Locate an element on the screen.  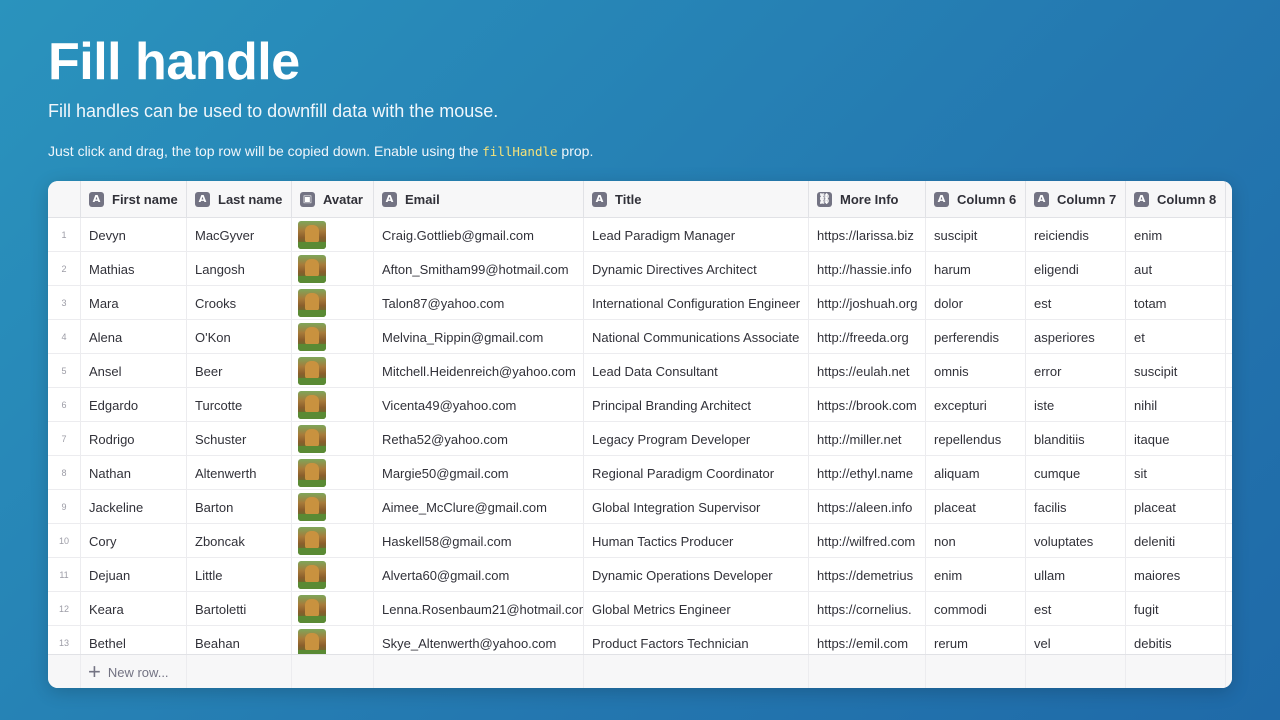
cell-title: Regional Paradigm Coordinator is located at coordinates (696, 473).